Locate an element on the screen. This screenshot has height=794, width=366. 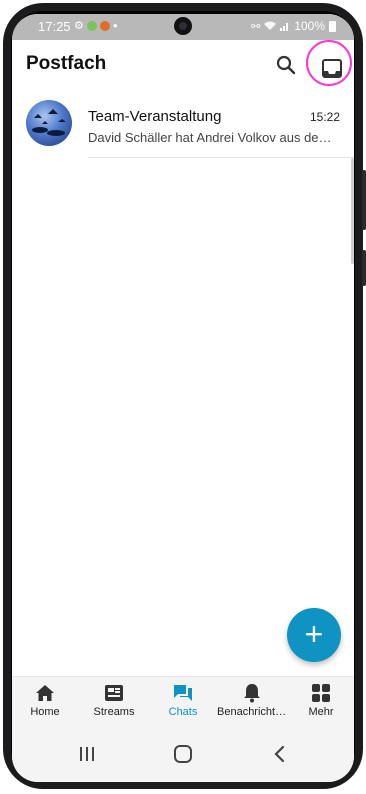
android-icon is located at coordinates (91, 25).